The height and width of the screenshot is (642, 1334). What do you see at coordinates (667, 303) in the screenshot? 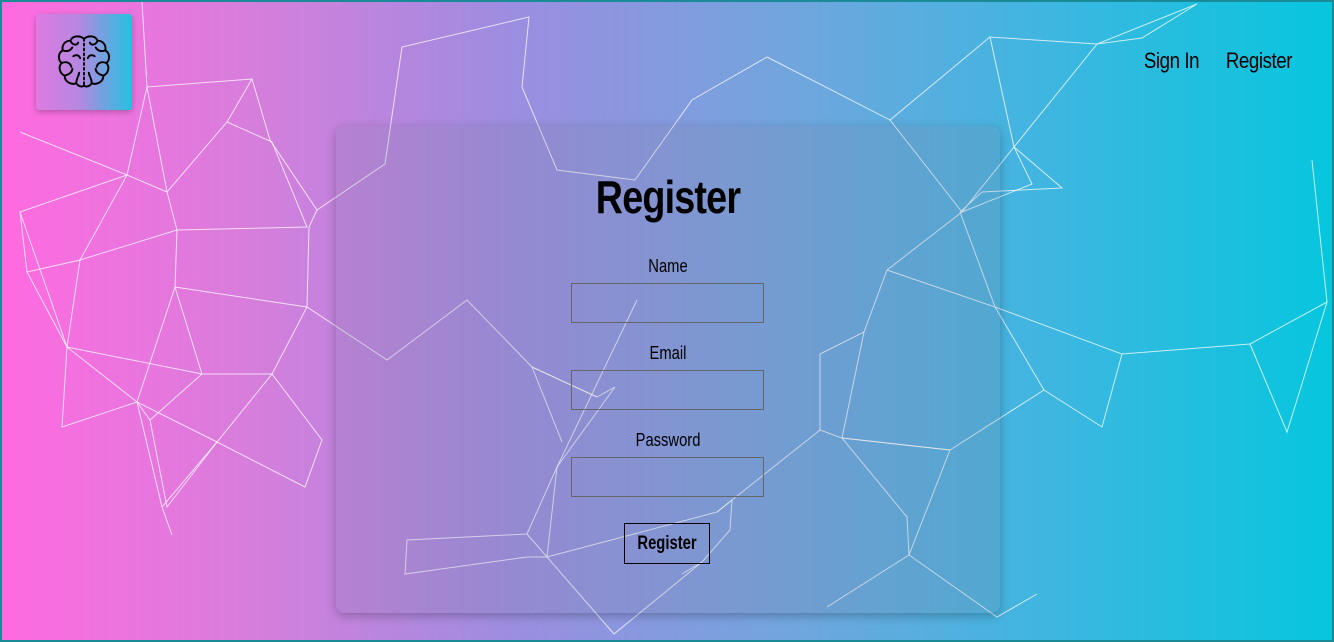
I see `name-field` at bounding box center [667, 303].